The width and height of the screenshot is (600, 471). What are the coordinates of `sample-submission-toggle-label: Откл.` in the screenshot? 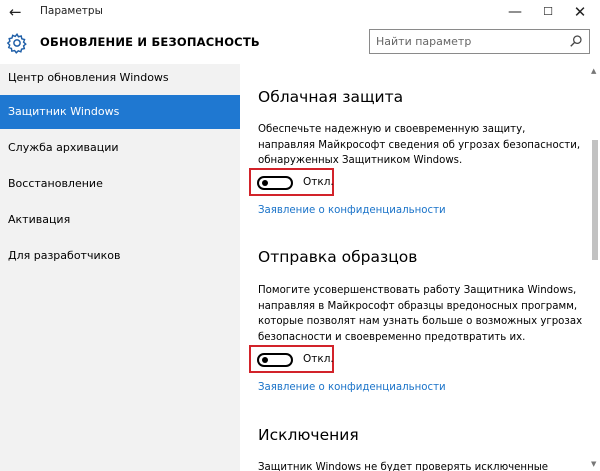 It's located at (318, 359).